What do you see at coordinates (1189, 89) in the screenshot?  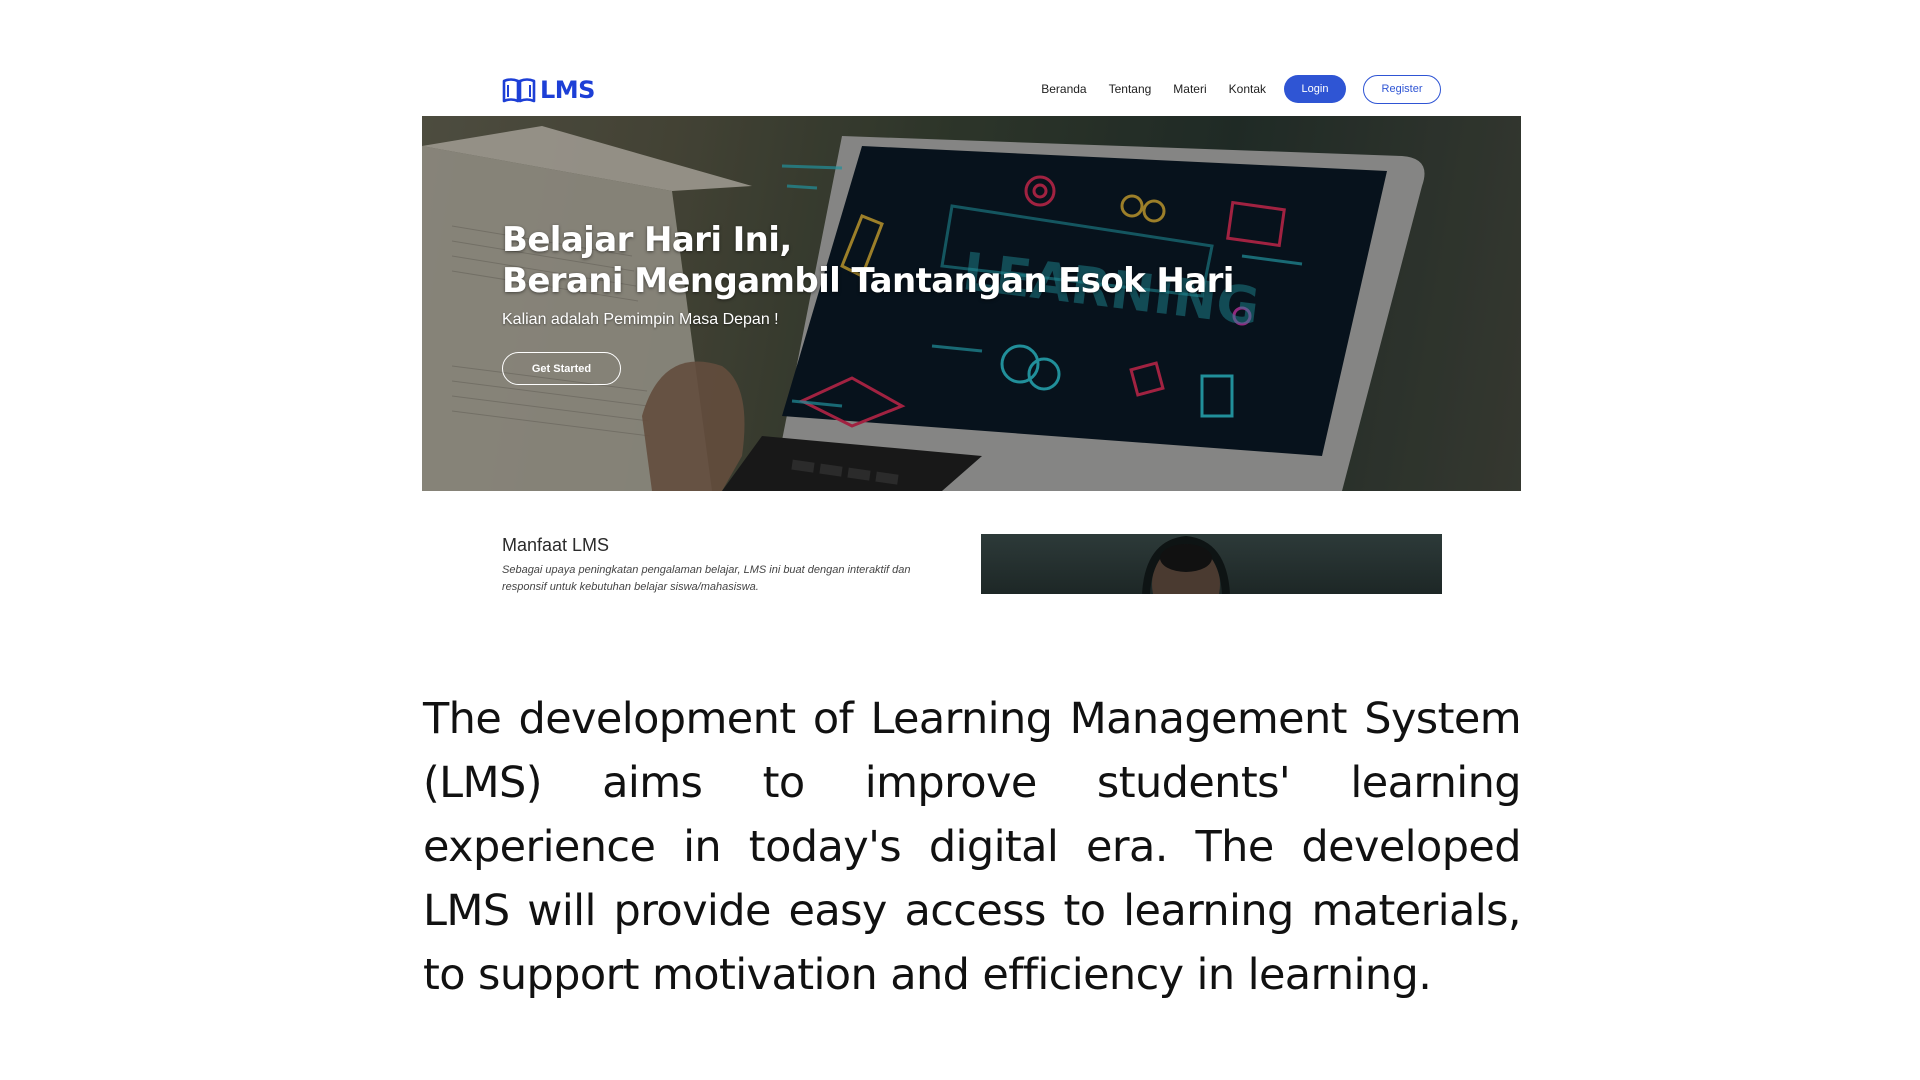 I see `nav-link-materi: Materi` at bounding box center [1189, 89].